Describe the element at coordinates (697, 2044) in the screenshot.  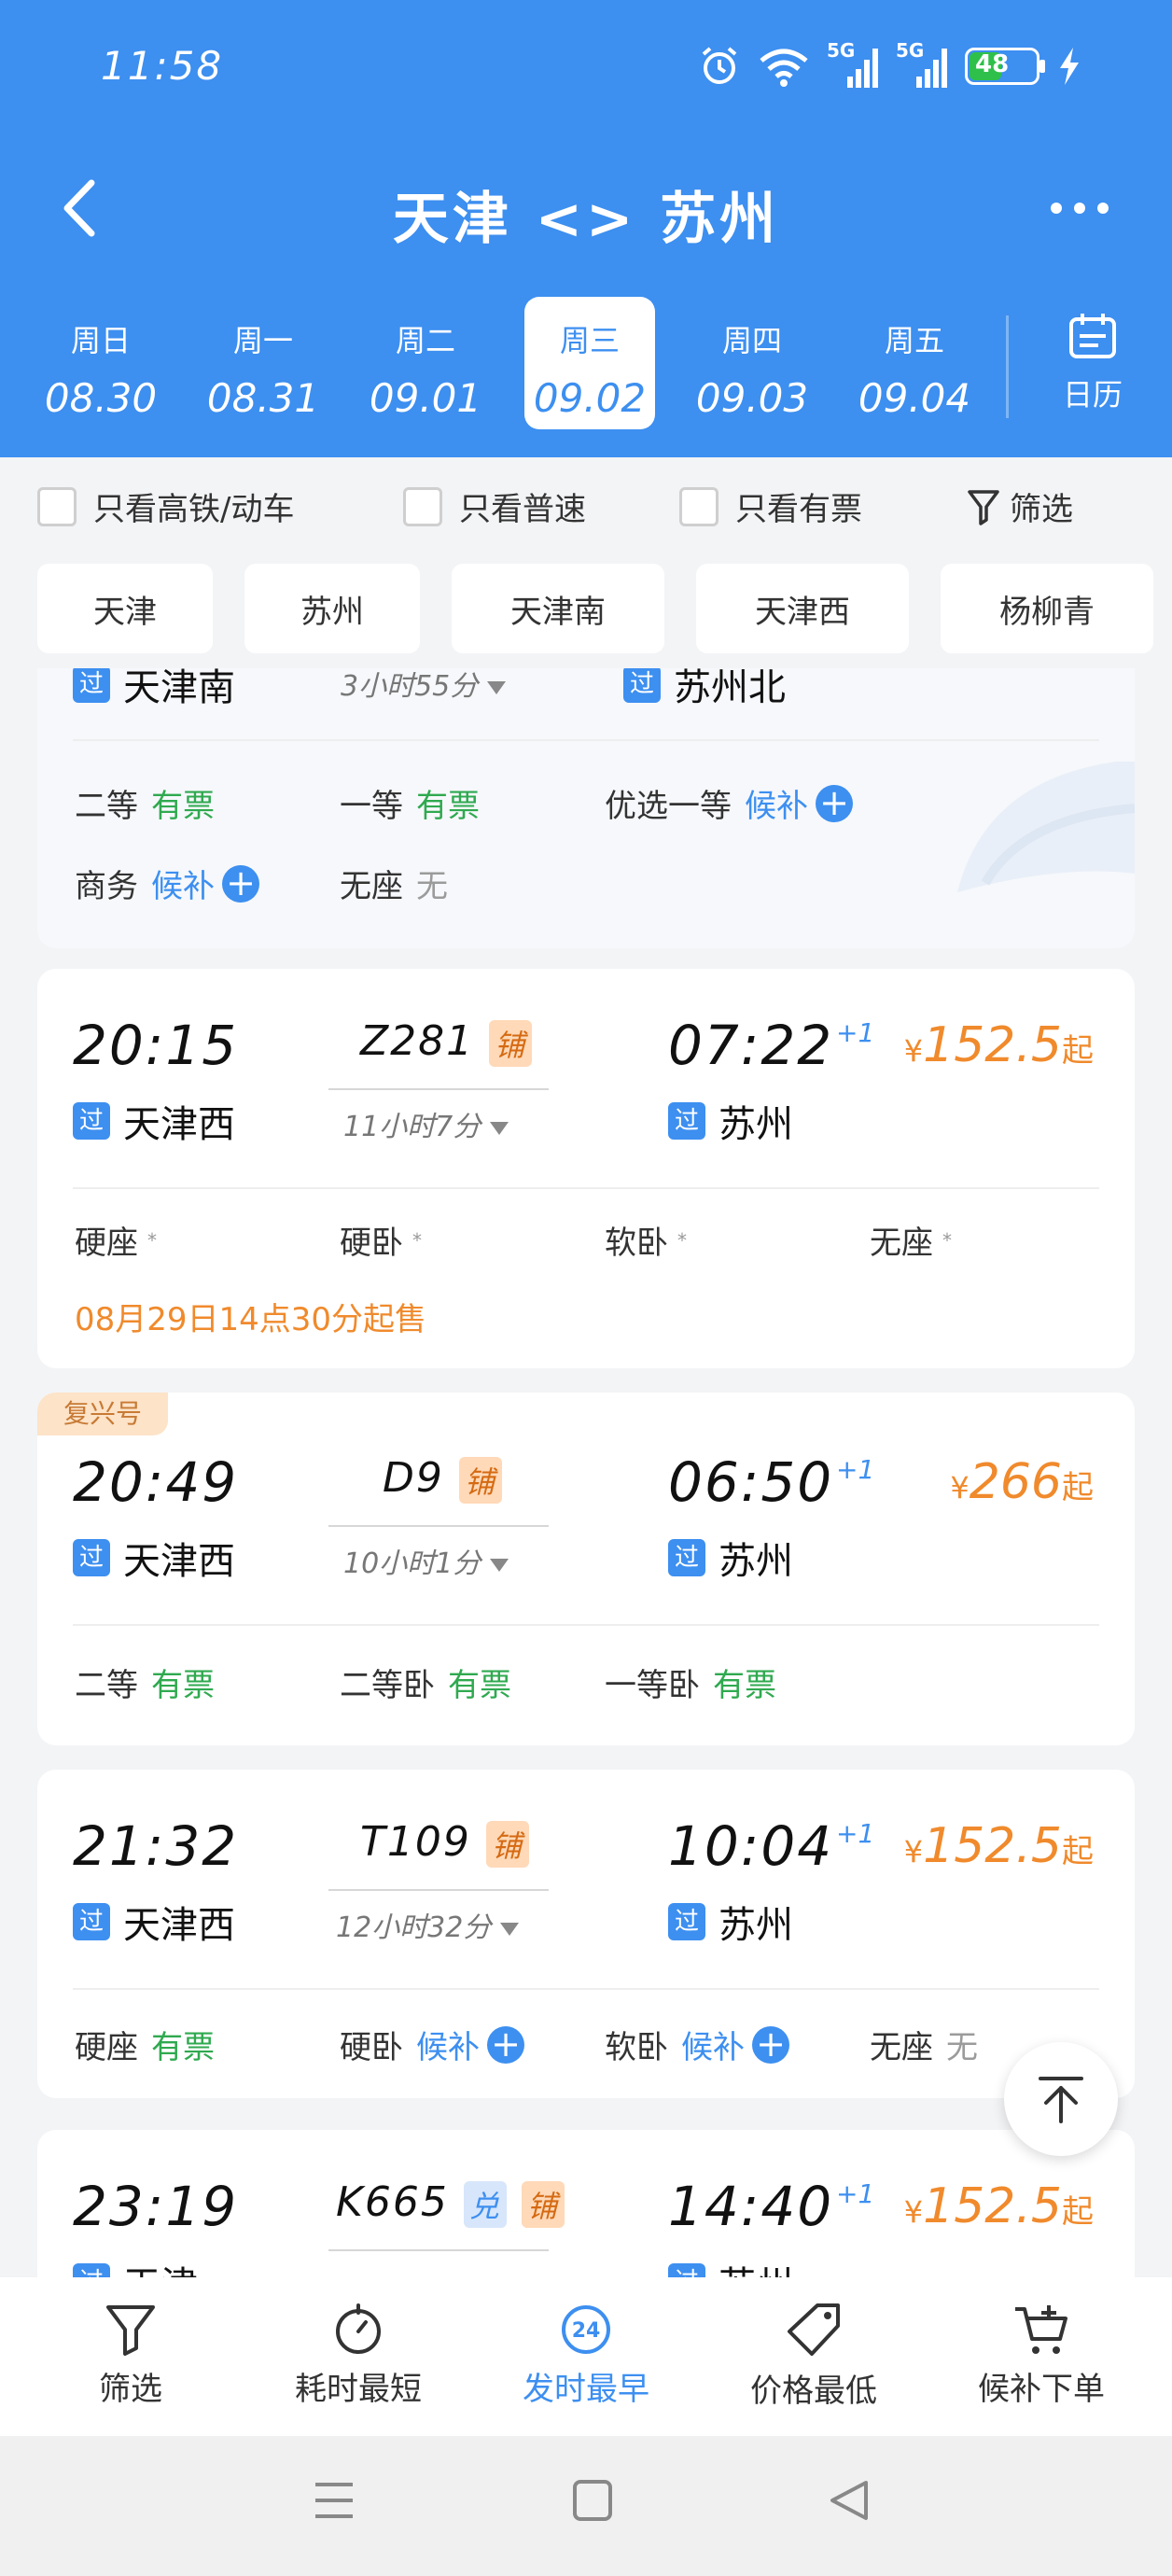
I see `seat-soft-sleeper: 软卧 候补 +` at that location.